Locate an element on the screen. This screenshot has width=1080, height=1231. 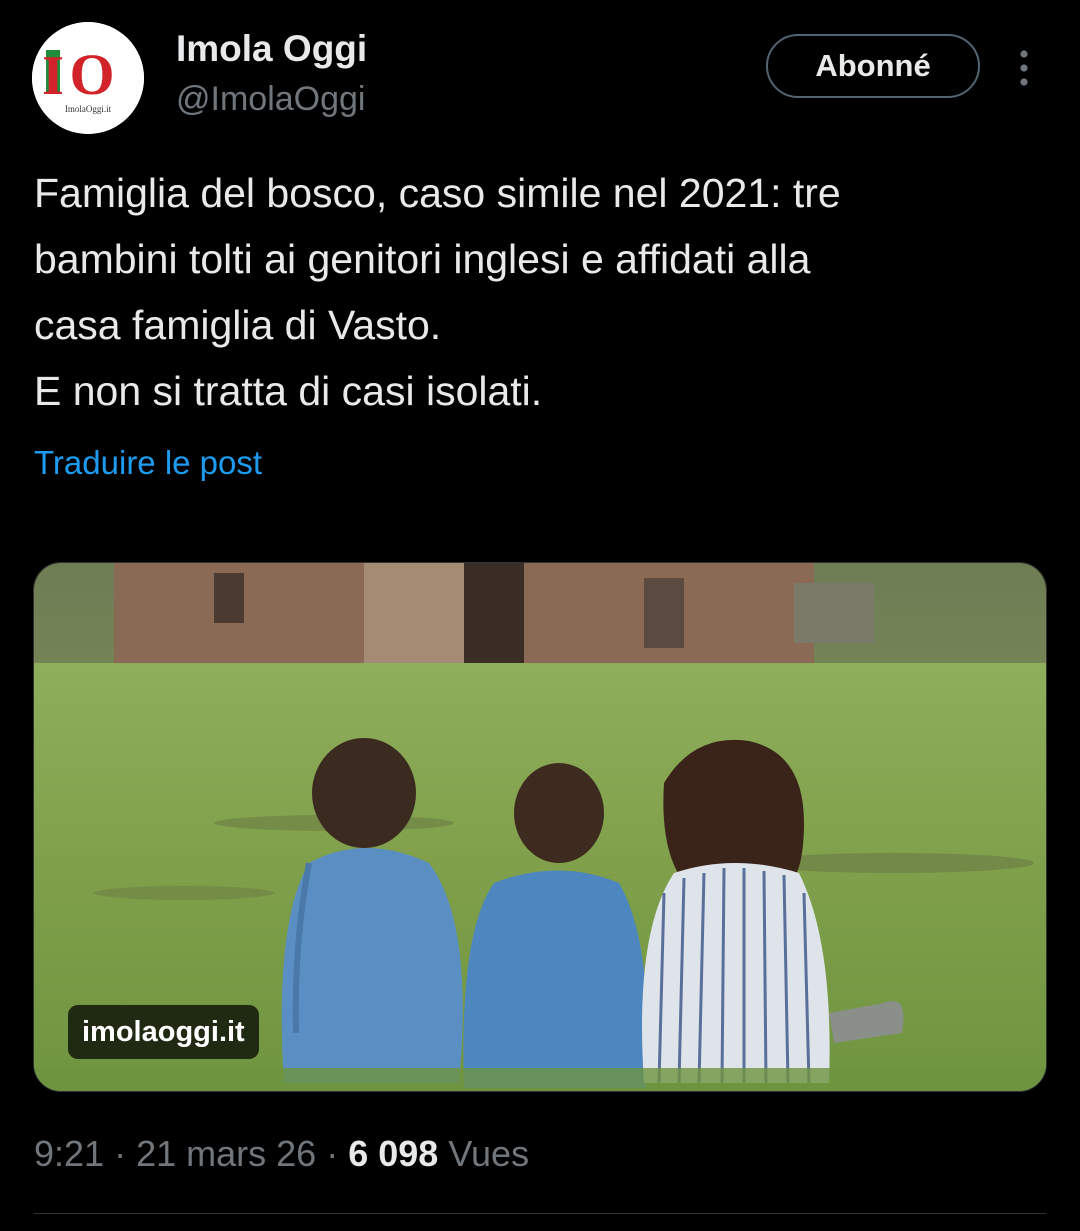
views-label: Vues is located at coordinates (489, 1153).